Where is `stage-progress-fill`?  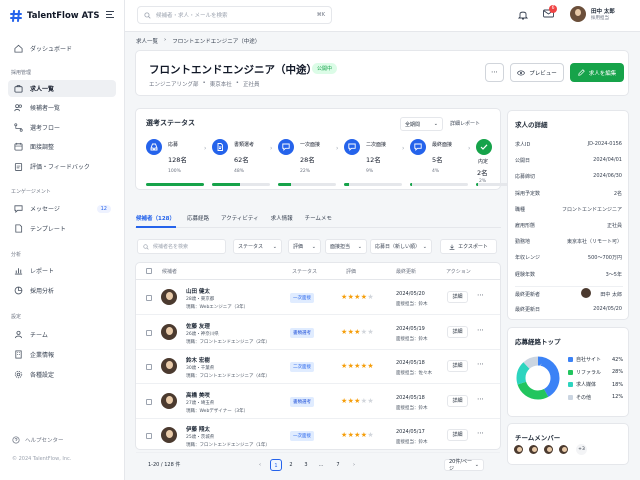
stage-progress-fill is located at coordinates (284, 184).